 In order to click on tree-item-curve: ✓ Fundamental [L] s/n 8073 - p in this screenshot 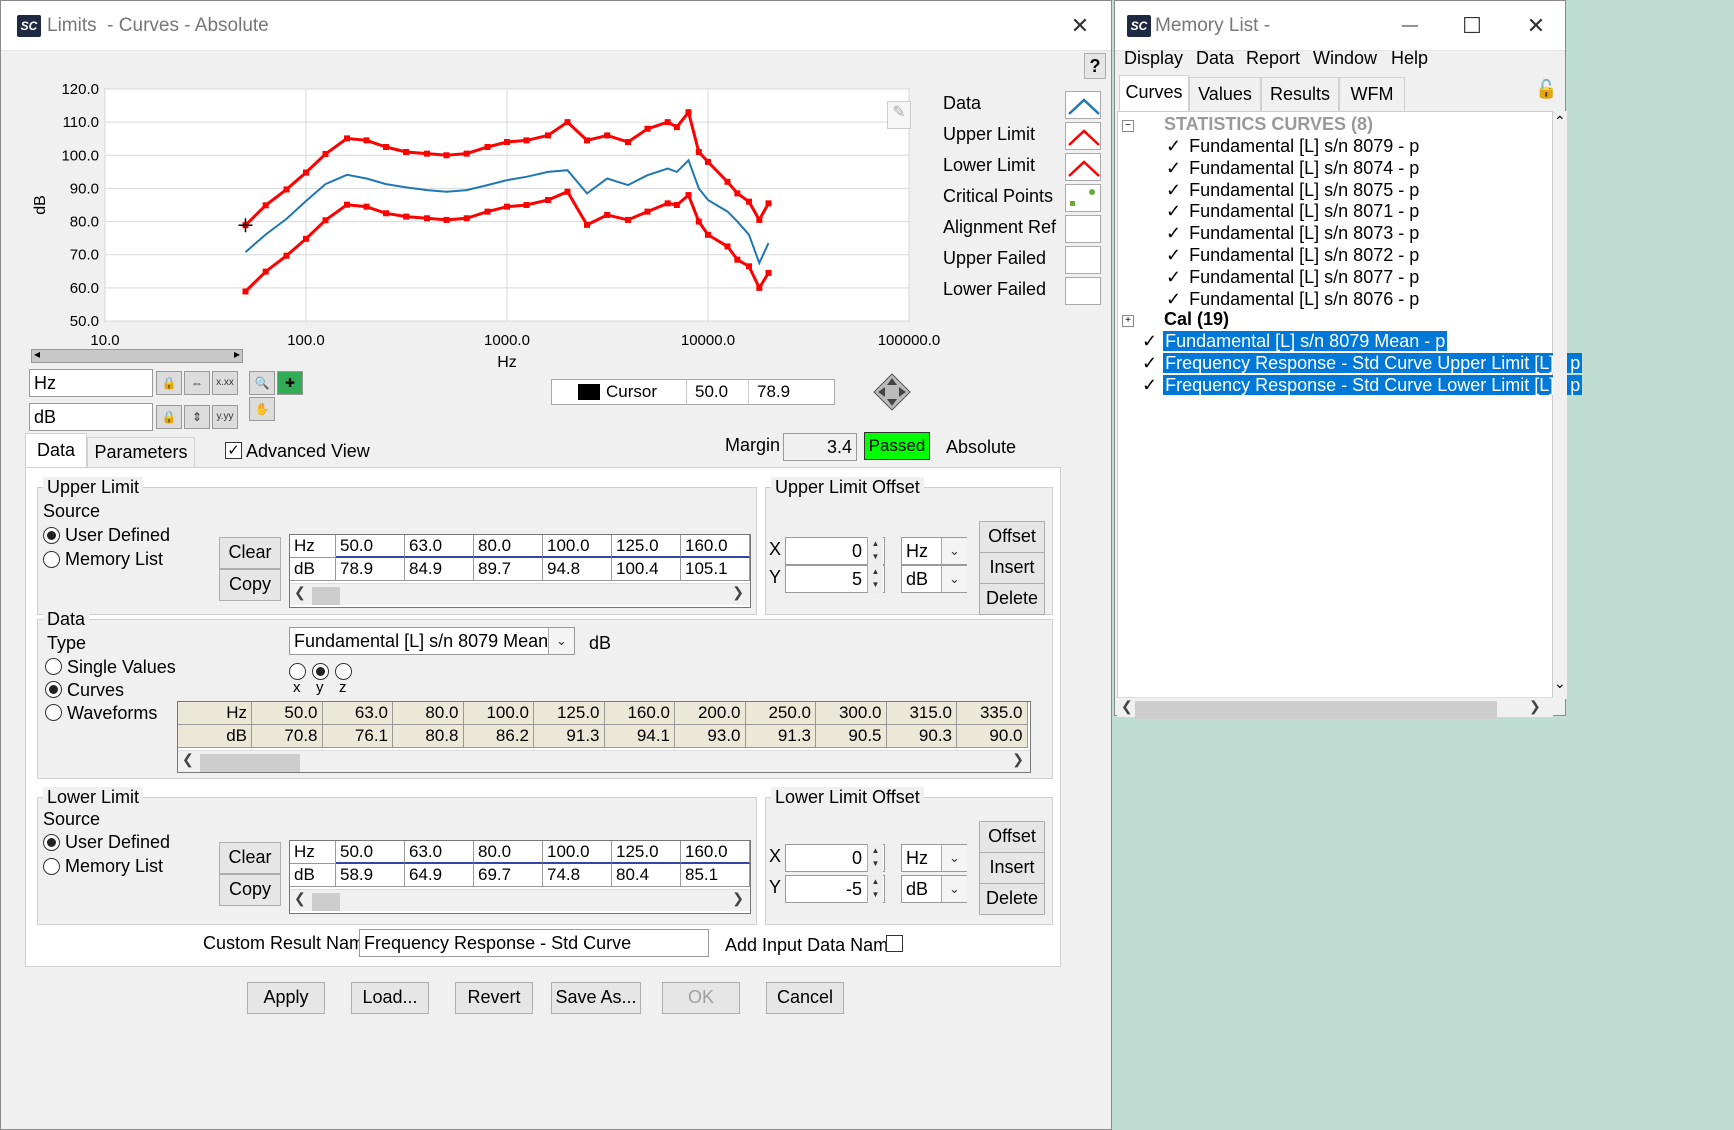, I will do `click(1292, 235)`.